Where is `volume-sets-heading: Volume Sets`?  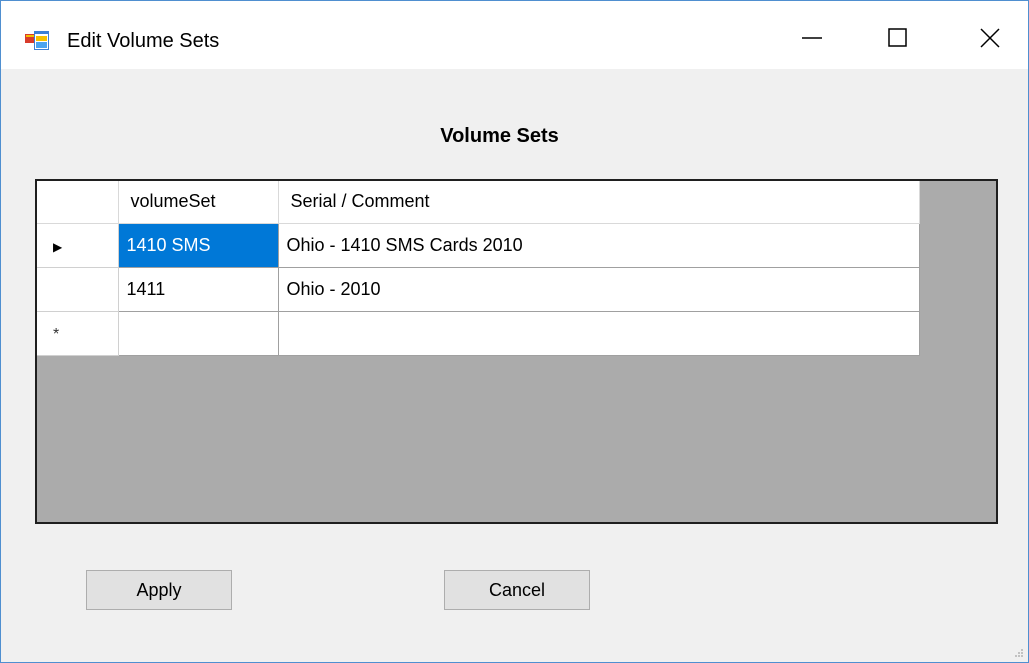
volume-sets-heading: Volume Sets is located at coordinates (499, 136).